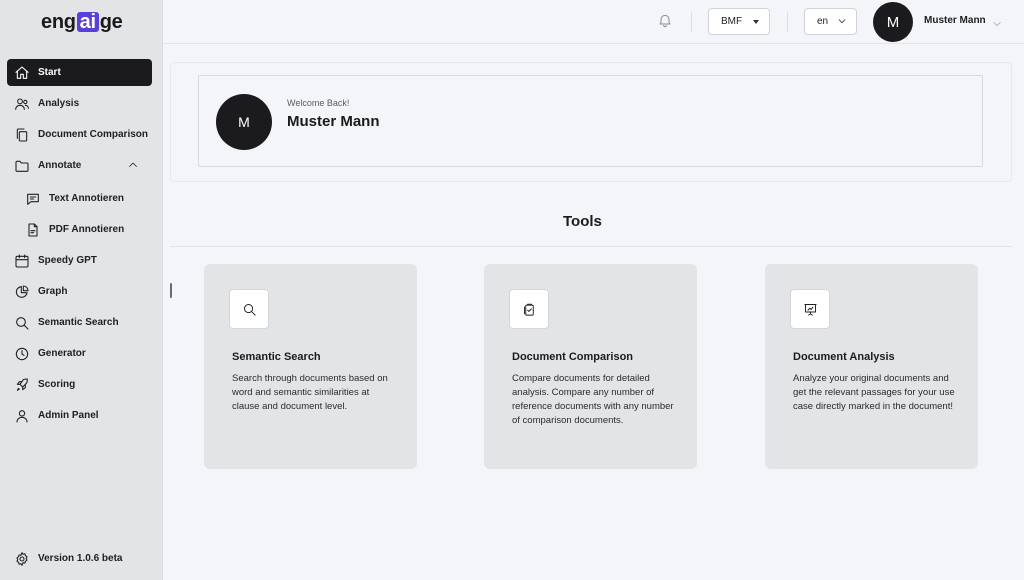  Describe the element at coordinates (111, 21) in the screenshot. I see `logo-text-post: ge` at that location.